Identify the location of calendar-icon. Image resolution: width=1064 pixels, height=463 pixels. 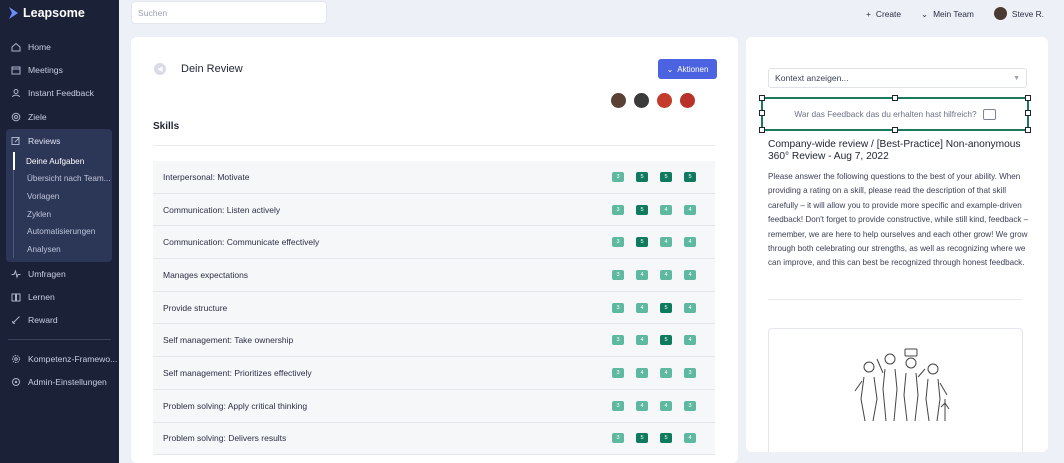
(16, 70).